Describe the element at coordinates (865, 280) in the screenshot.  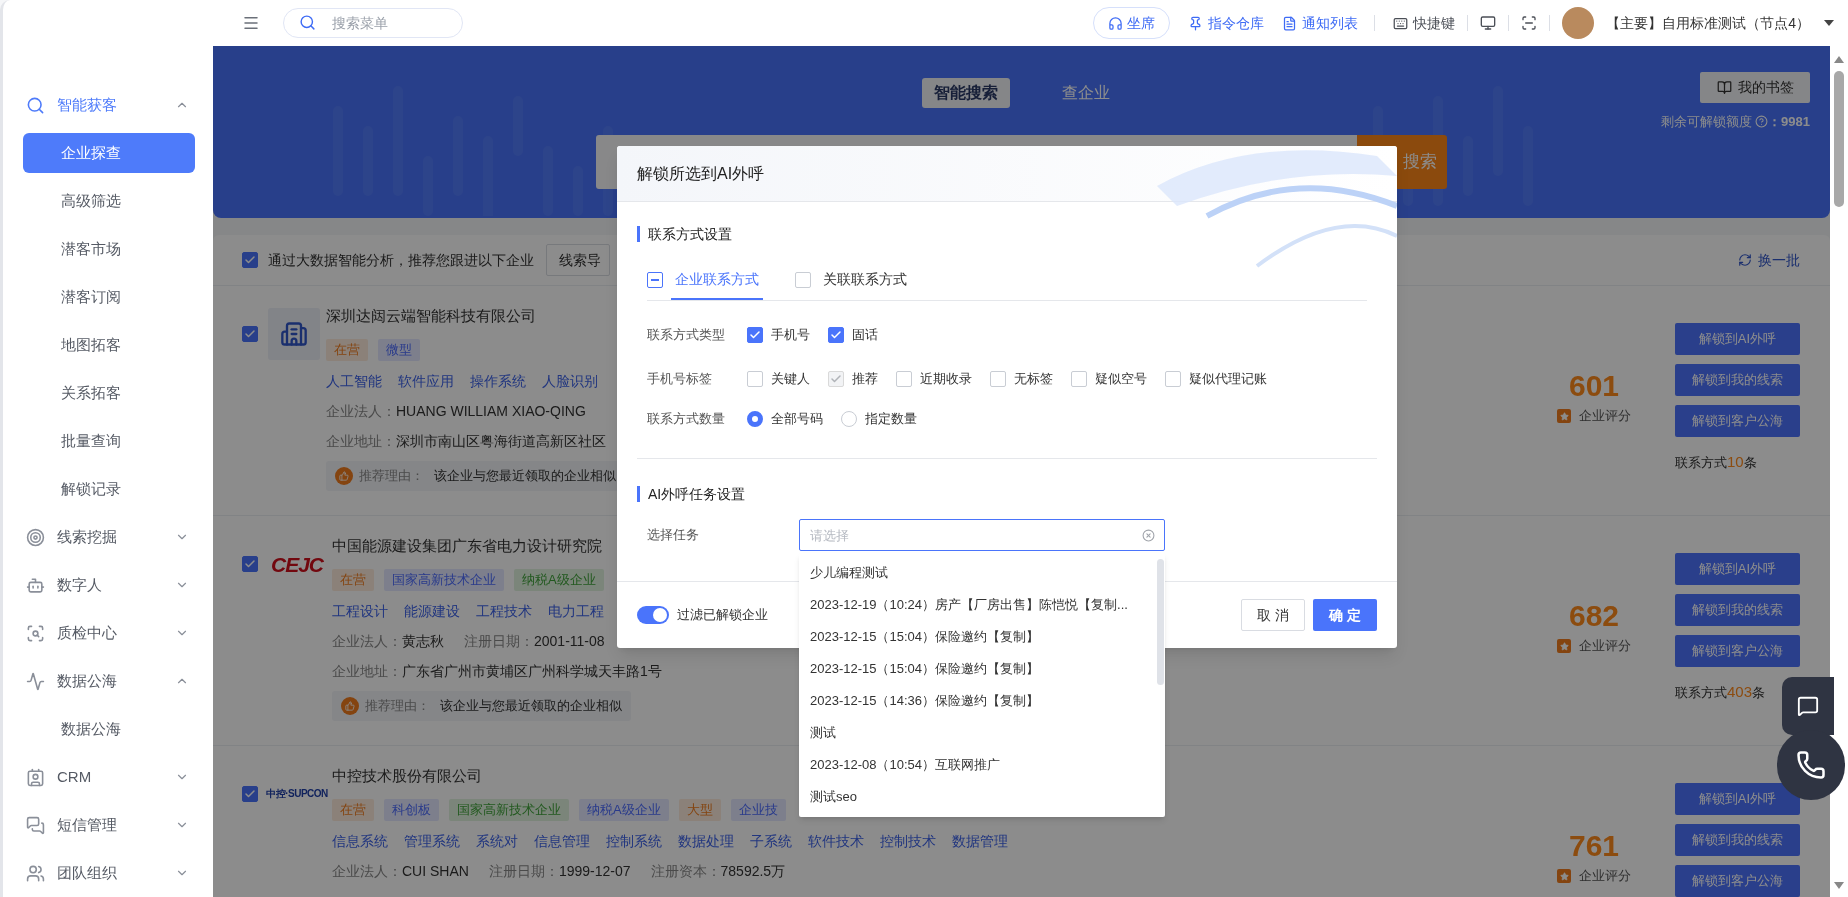
I see `contact-tab: 关联联系方式` at that location.